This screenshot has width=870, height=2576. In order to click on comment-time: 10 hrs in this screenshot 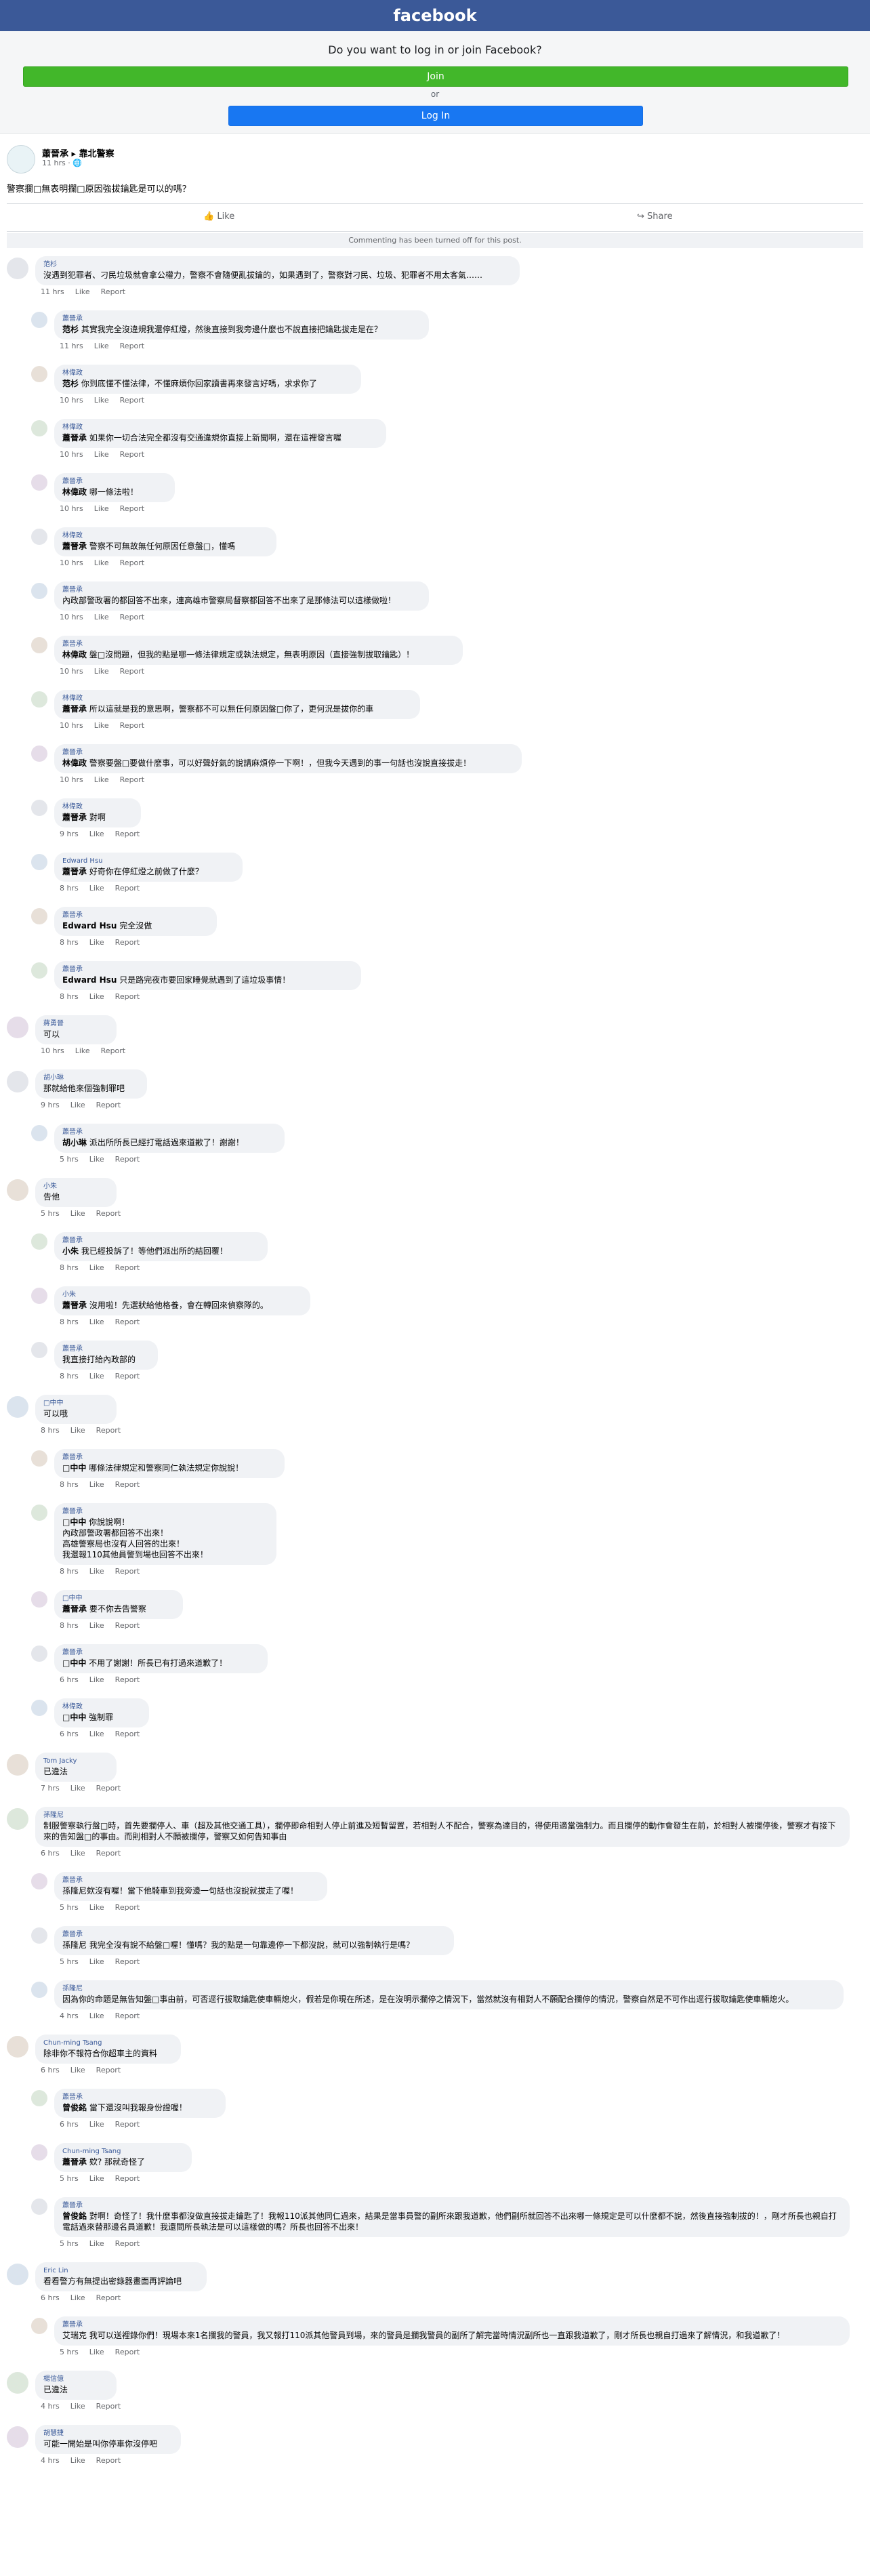, I will do `click(71, 509)`.